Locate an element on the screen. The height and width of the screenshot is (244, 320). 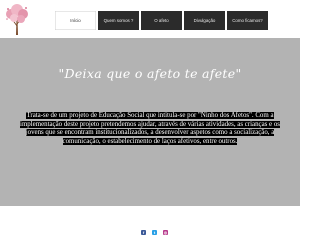
instagram-icon: ◎ is located at coordinates (165, 232).